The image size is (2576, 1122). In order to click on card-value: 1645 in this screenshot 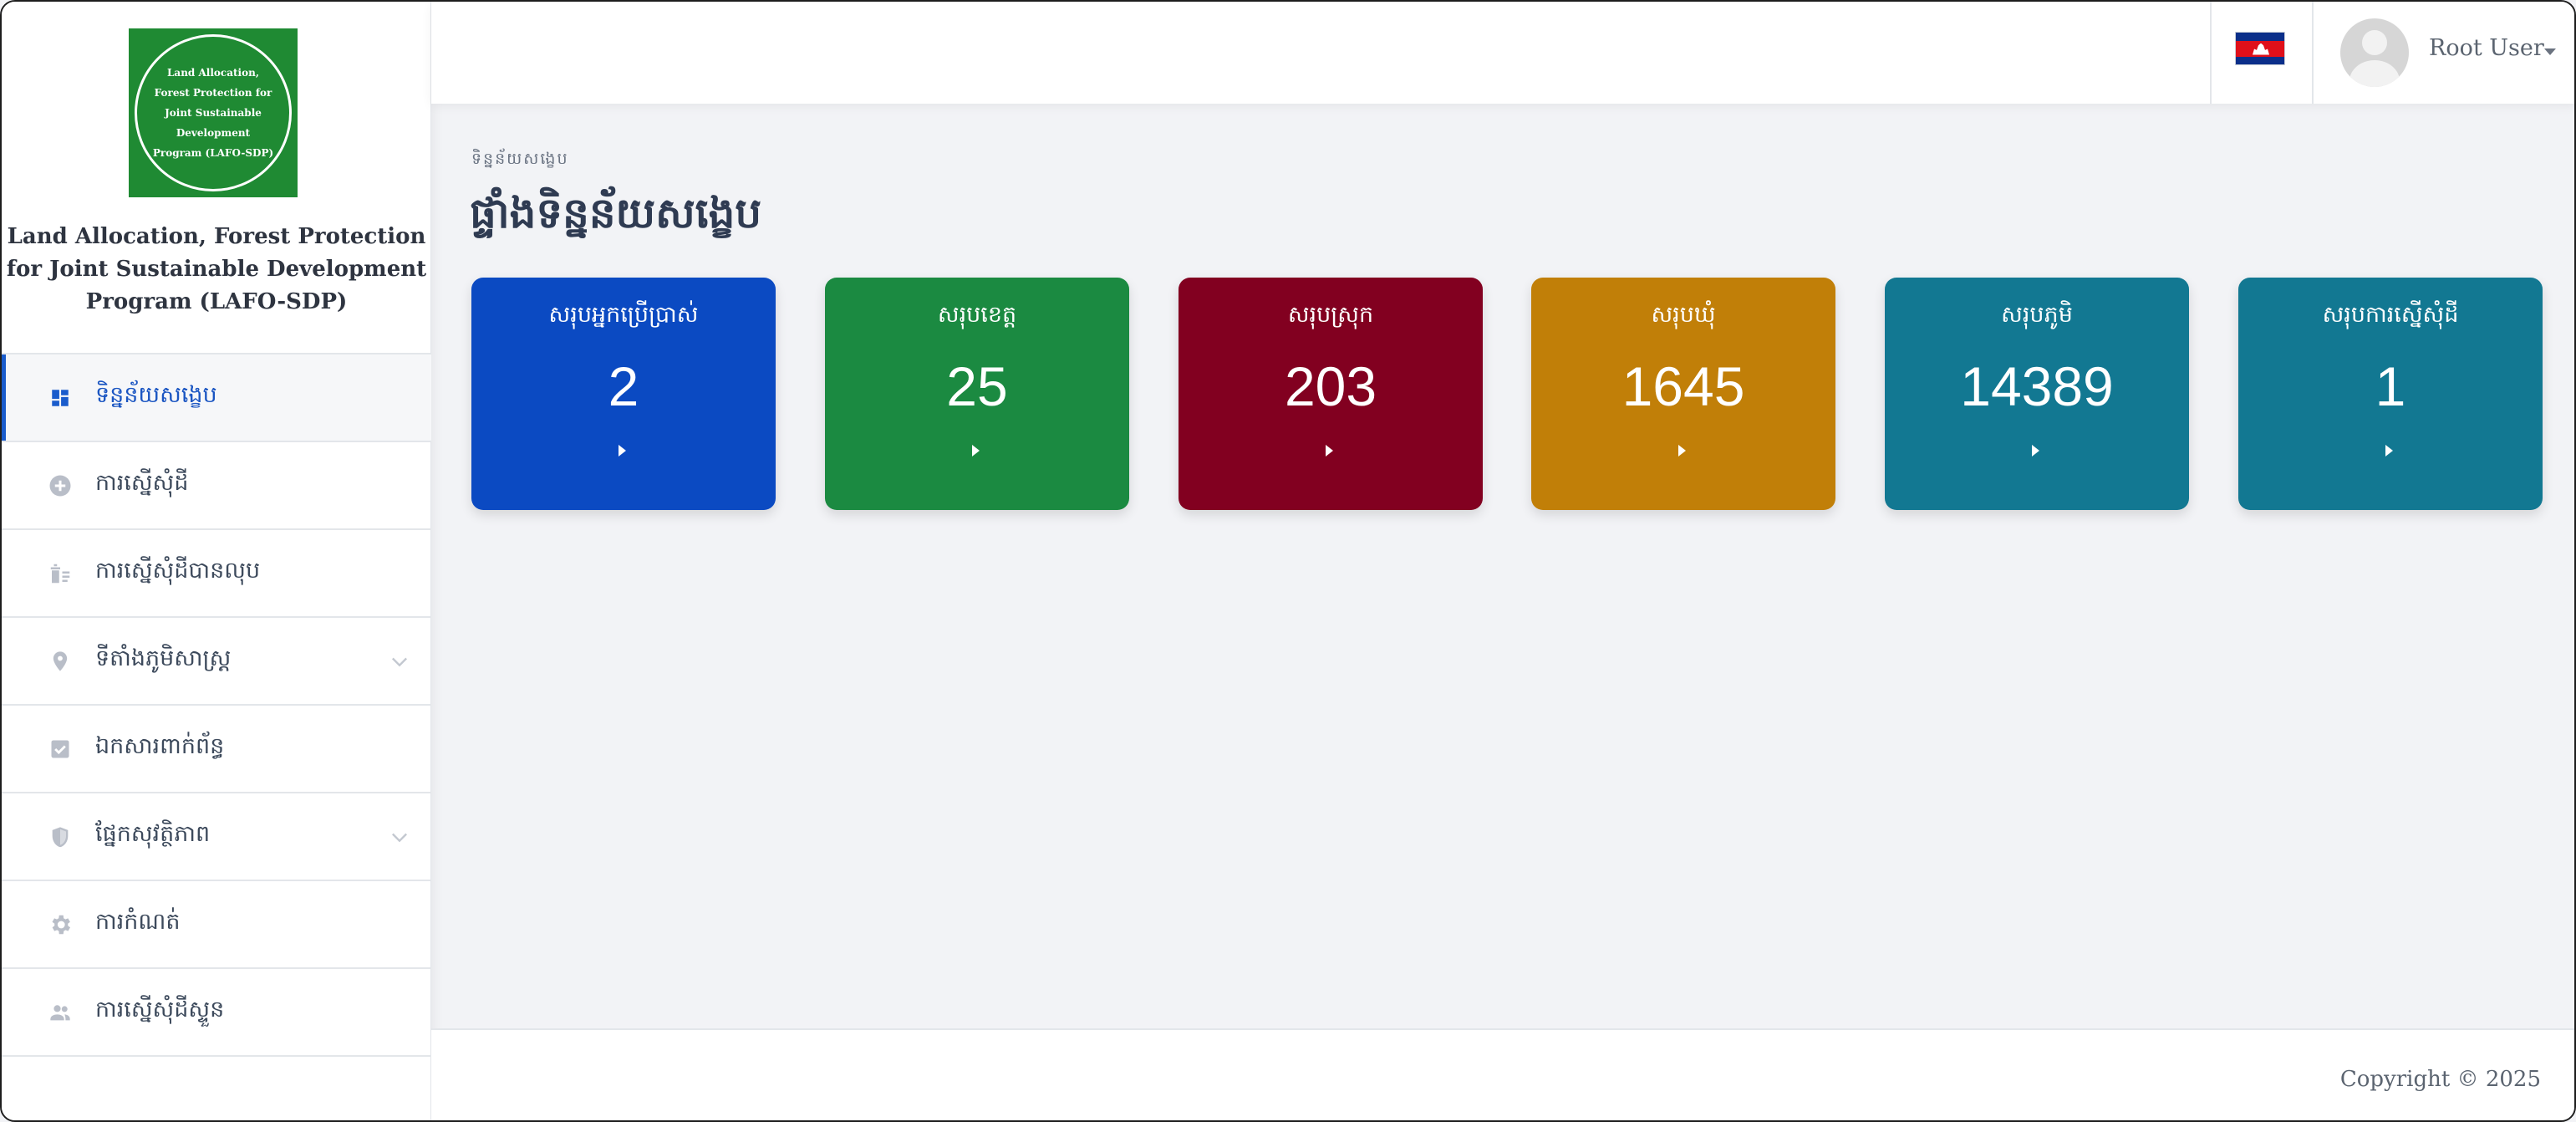, I will do `click(1683, 386)`.